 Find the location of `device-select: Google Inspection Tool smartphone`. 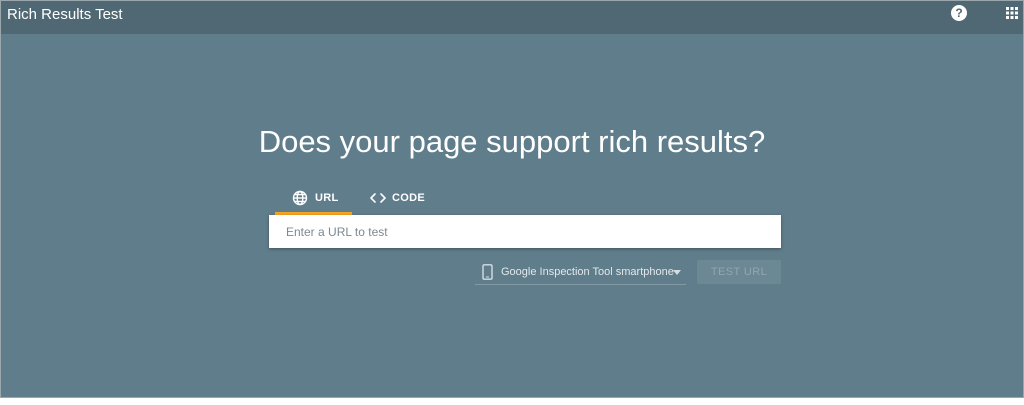

device-select: Google Inspection Tool smartphone is located at coordinates (580, 272).